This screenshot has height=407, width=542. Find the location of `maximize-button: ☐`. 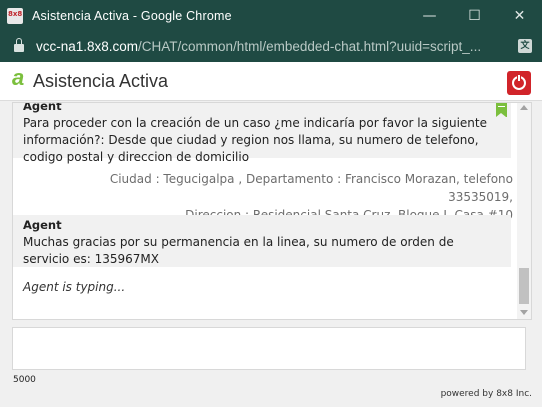

maximize-button: ☐ is located at coordinates (474, 15).